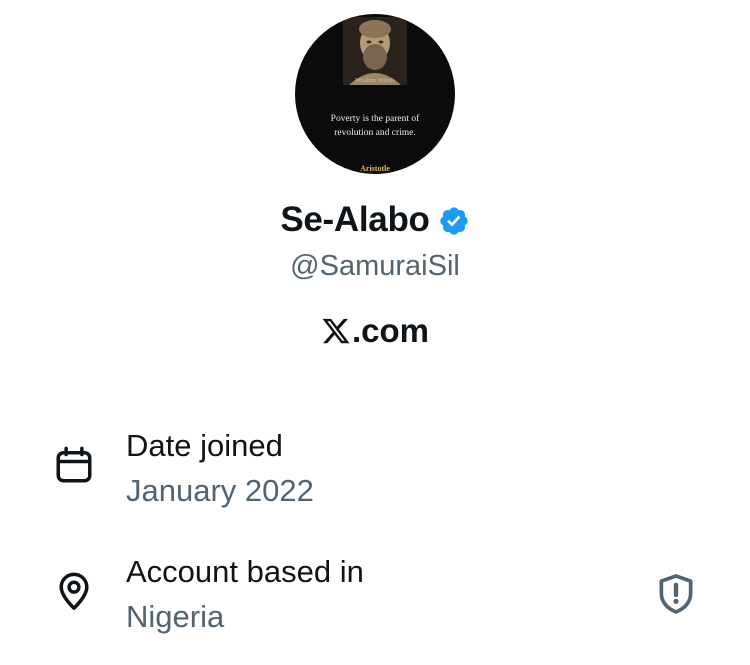  What do you see at coordinates (245, 571) in the screenshot?
I see `account-based-in-label: Account based in` at bounding box center [245, 571].